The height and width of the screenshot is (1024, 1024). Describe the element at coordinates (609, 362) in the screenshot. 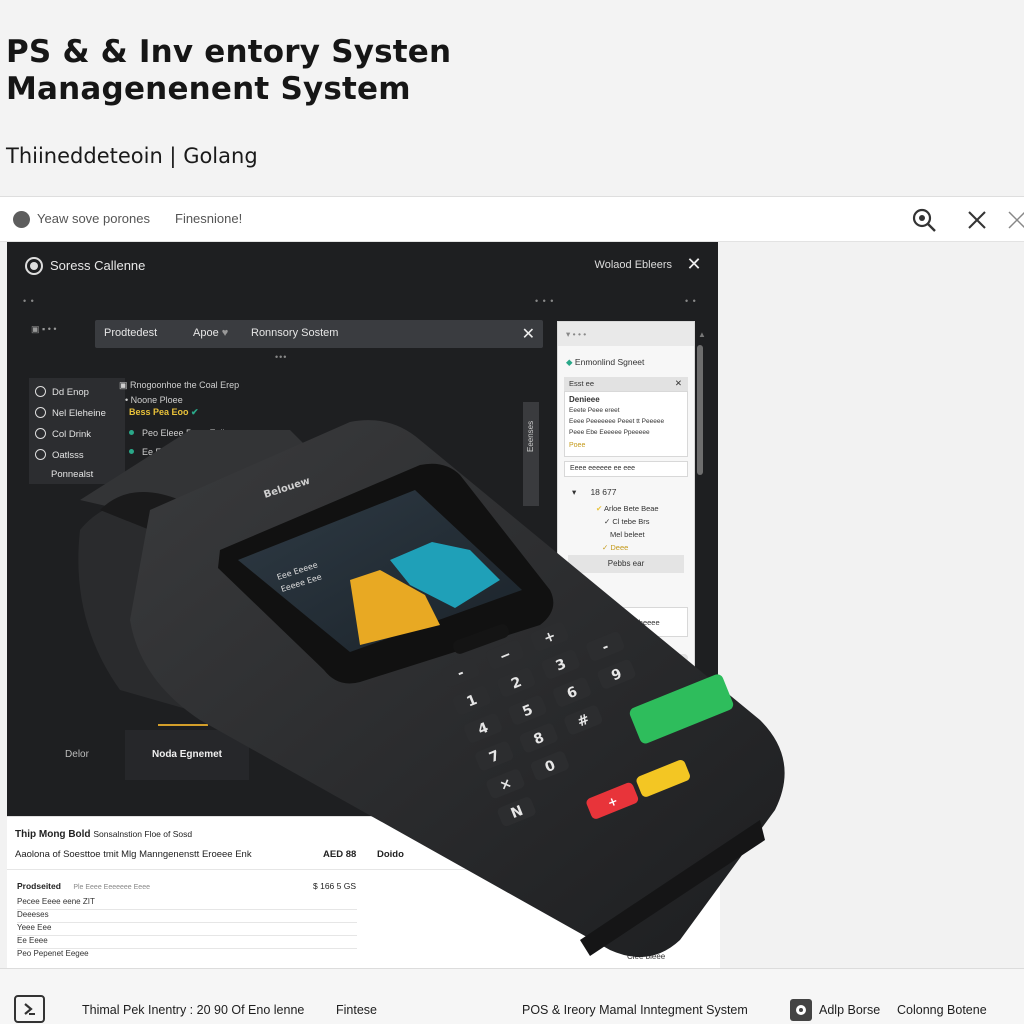

I see `panel-title-text: Enmonlind Sgneet` at that location.